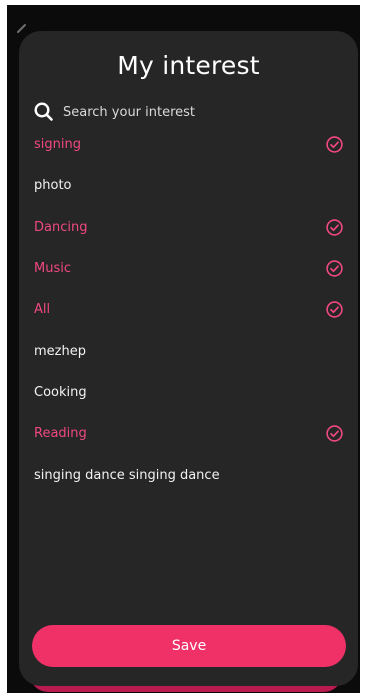 The image size is (367, 698). Describe the element at coordinates (60, 434) in the screenshot. I see `interest-label: Reading` at that location.